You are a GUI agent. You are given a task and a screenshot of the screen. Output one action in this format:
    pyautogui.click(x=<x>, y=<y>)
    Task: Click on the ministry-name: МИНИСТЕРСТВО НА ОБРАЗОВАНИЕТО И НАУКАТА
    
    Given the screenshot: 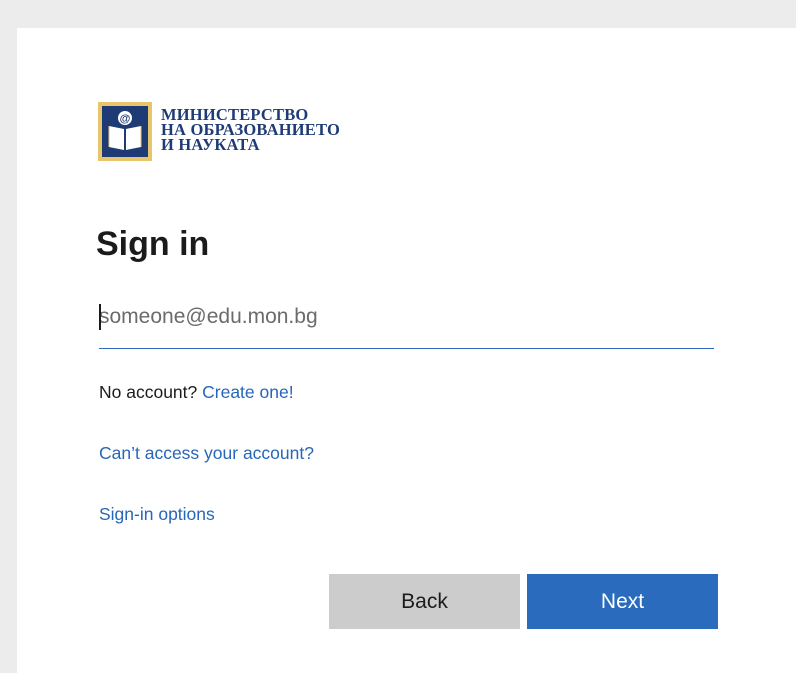 What is the action you would take?
    pyautogui.click(x=250, y=130)
    